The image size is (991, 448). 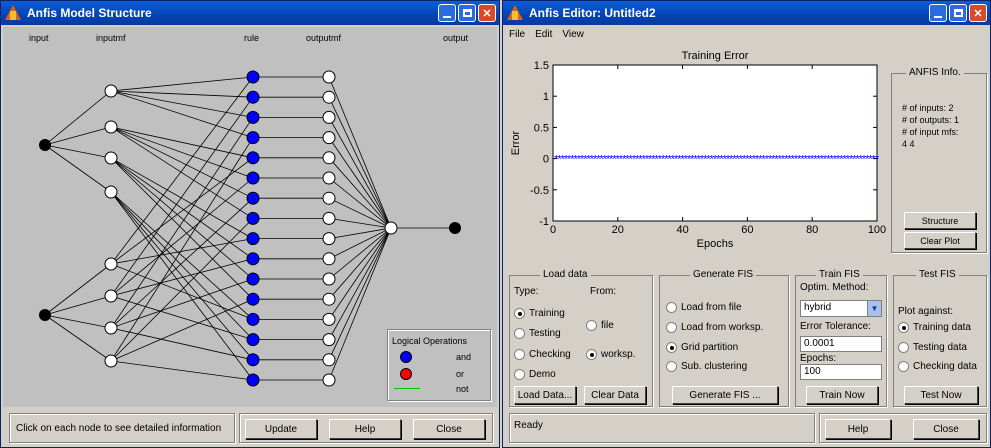 I want to click on optim-method-select: hybrid ▼, so click(x=841, y=308).